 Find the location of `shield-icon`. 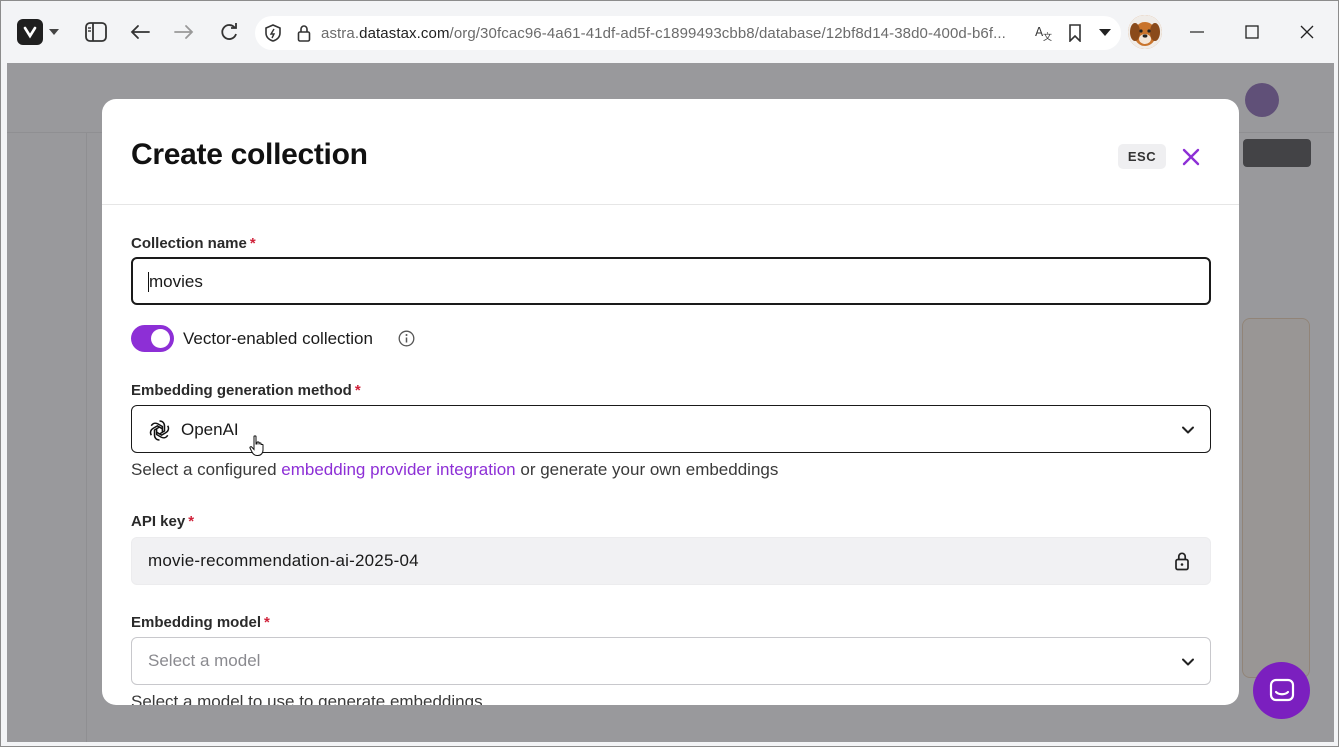

shield-icon is located at coordinates (273, 35).